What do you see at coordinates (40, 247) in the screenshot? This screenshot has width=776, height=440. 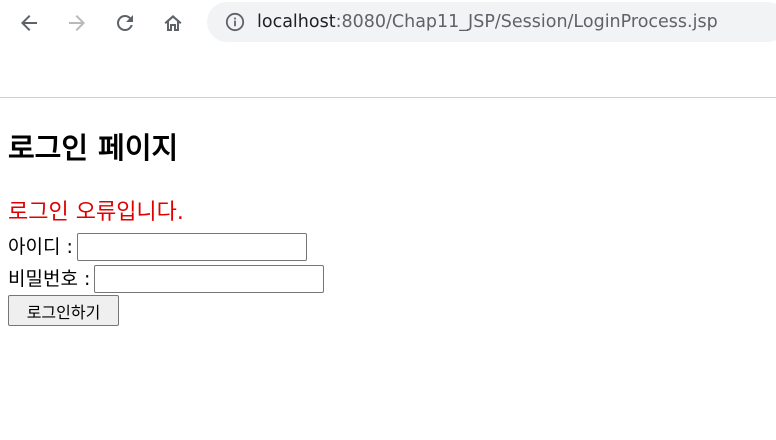 I see `id-label: 아이디 :` at bounding box center [40, 247].